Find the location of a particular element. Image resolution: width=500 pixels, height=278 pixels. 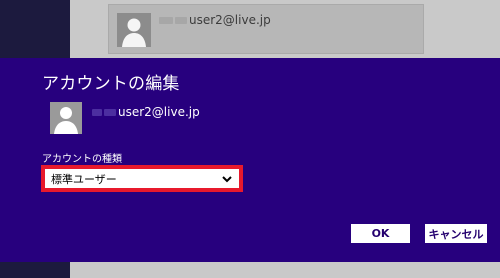

account-email: user2@live.jp is located at coordinates (146, 112).